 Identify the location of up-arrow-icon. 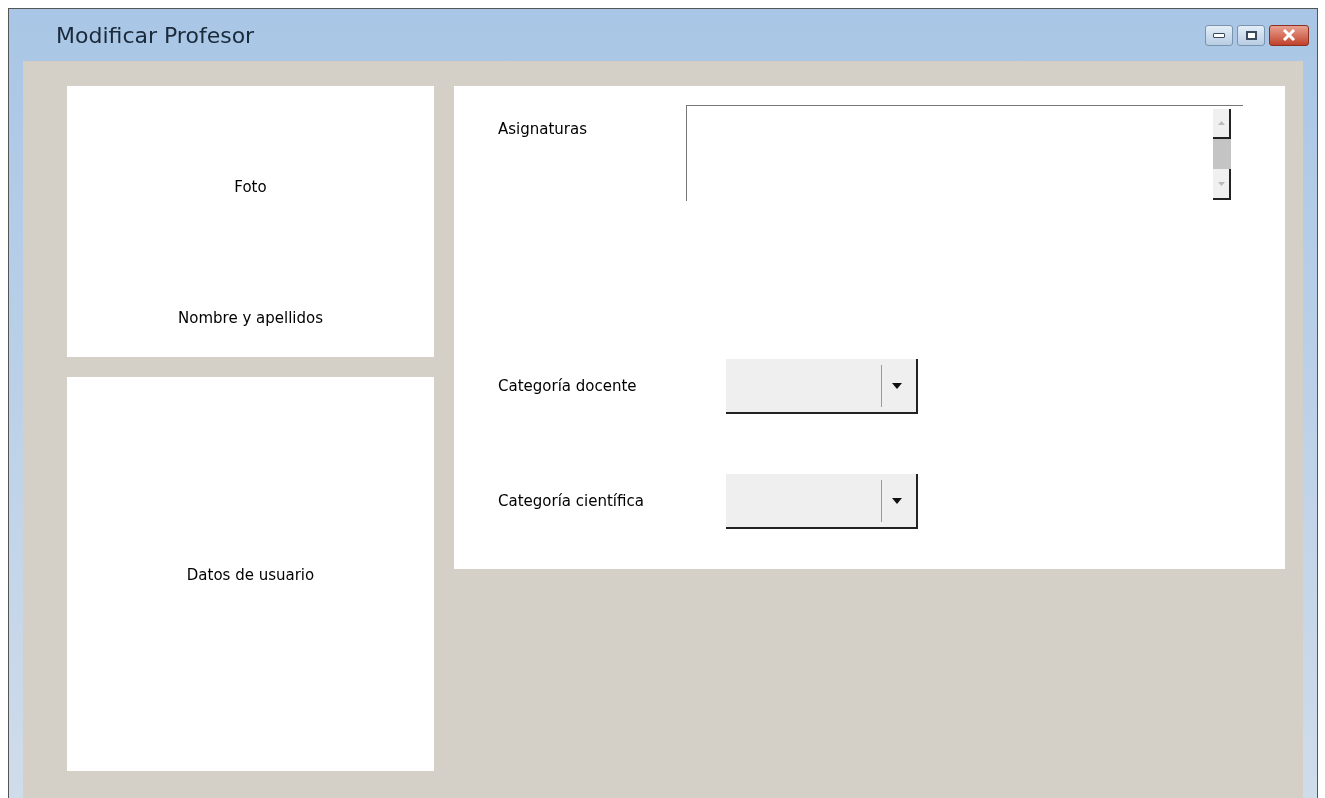
(1221, 123).